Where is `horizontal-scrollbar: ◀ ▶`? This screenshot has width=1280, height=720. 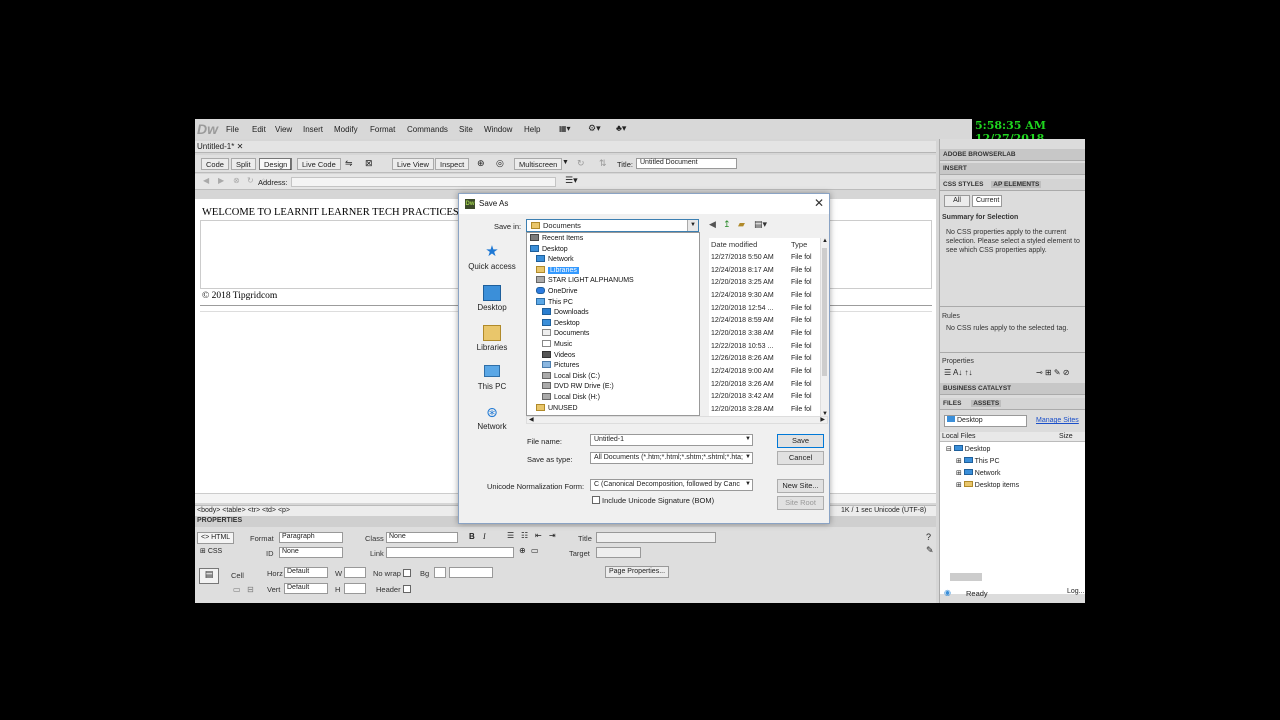
horizontal-scrollbar: ◀ ▶ is located at coordinates (677, 420).